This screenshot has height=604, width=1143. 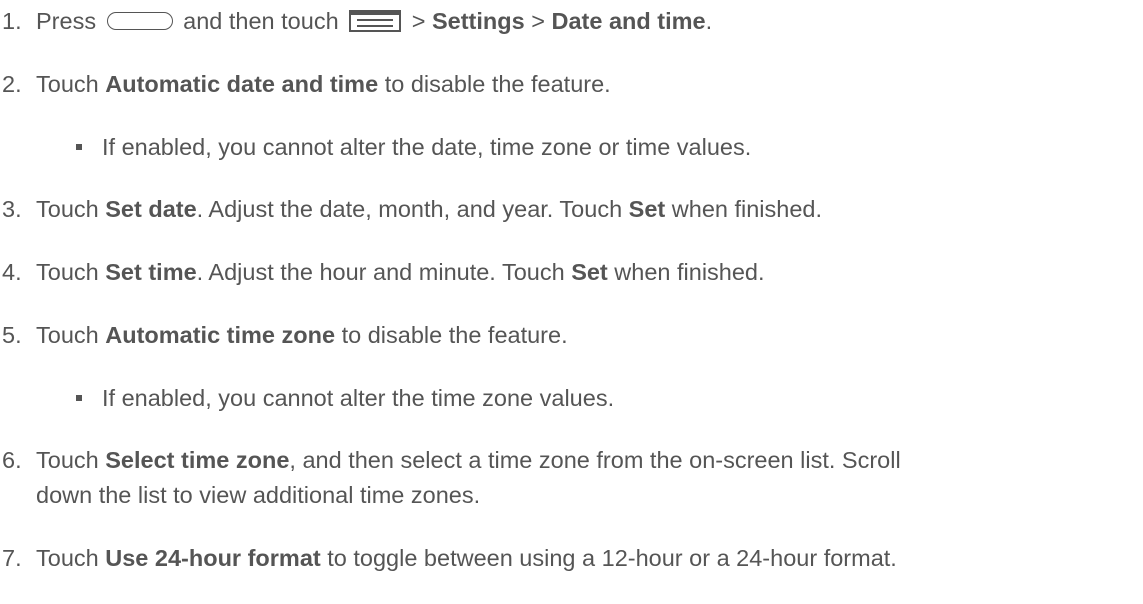 What do you see at coordinates (66, 21) in the screenshot?
I see `press-text: Press` at bounding box center [66, 21].